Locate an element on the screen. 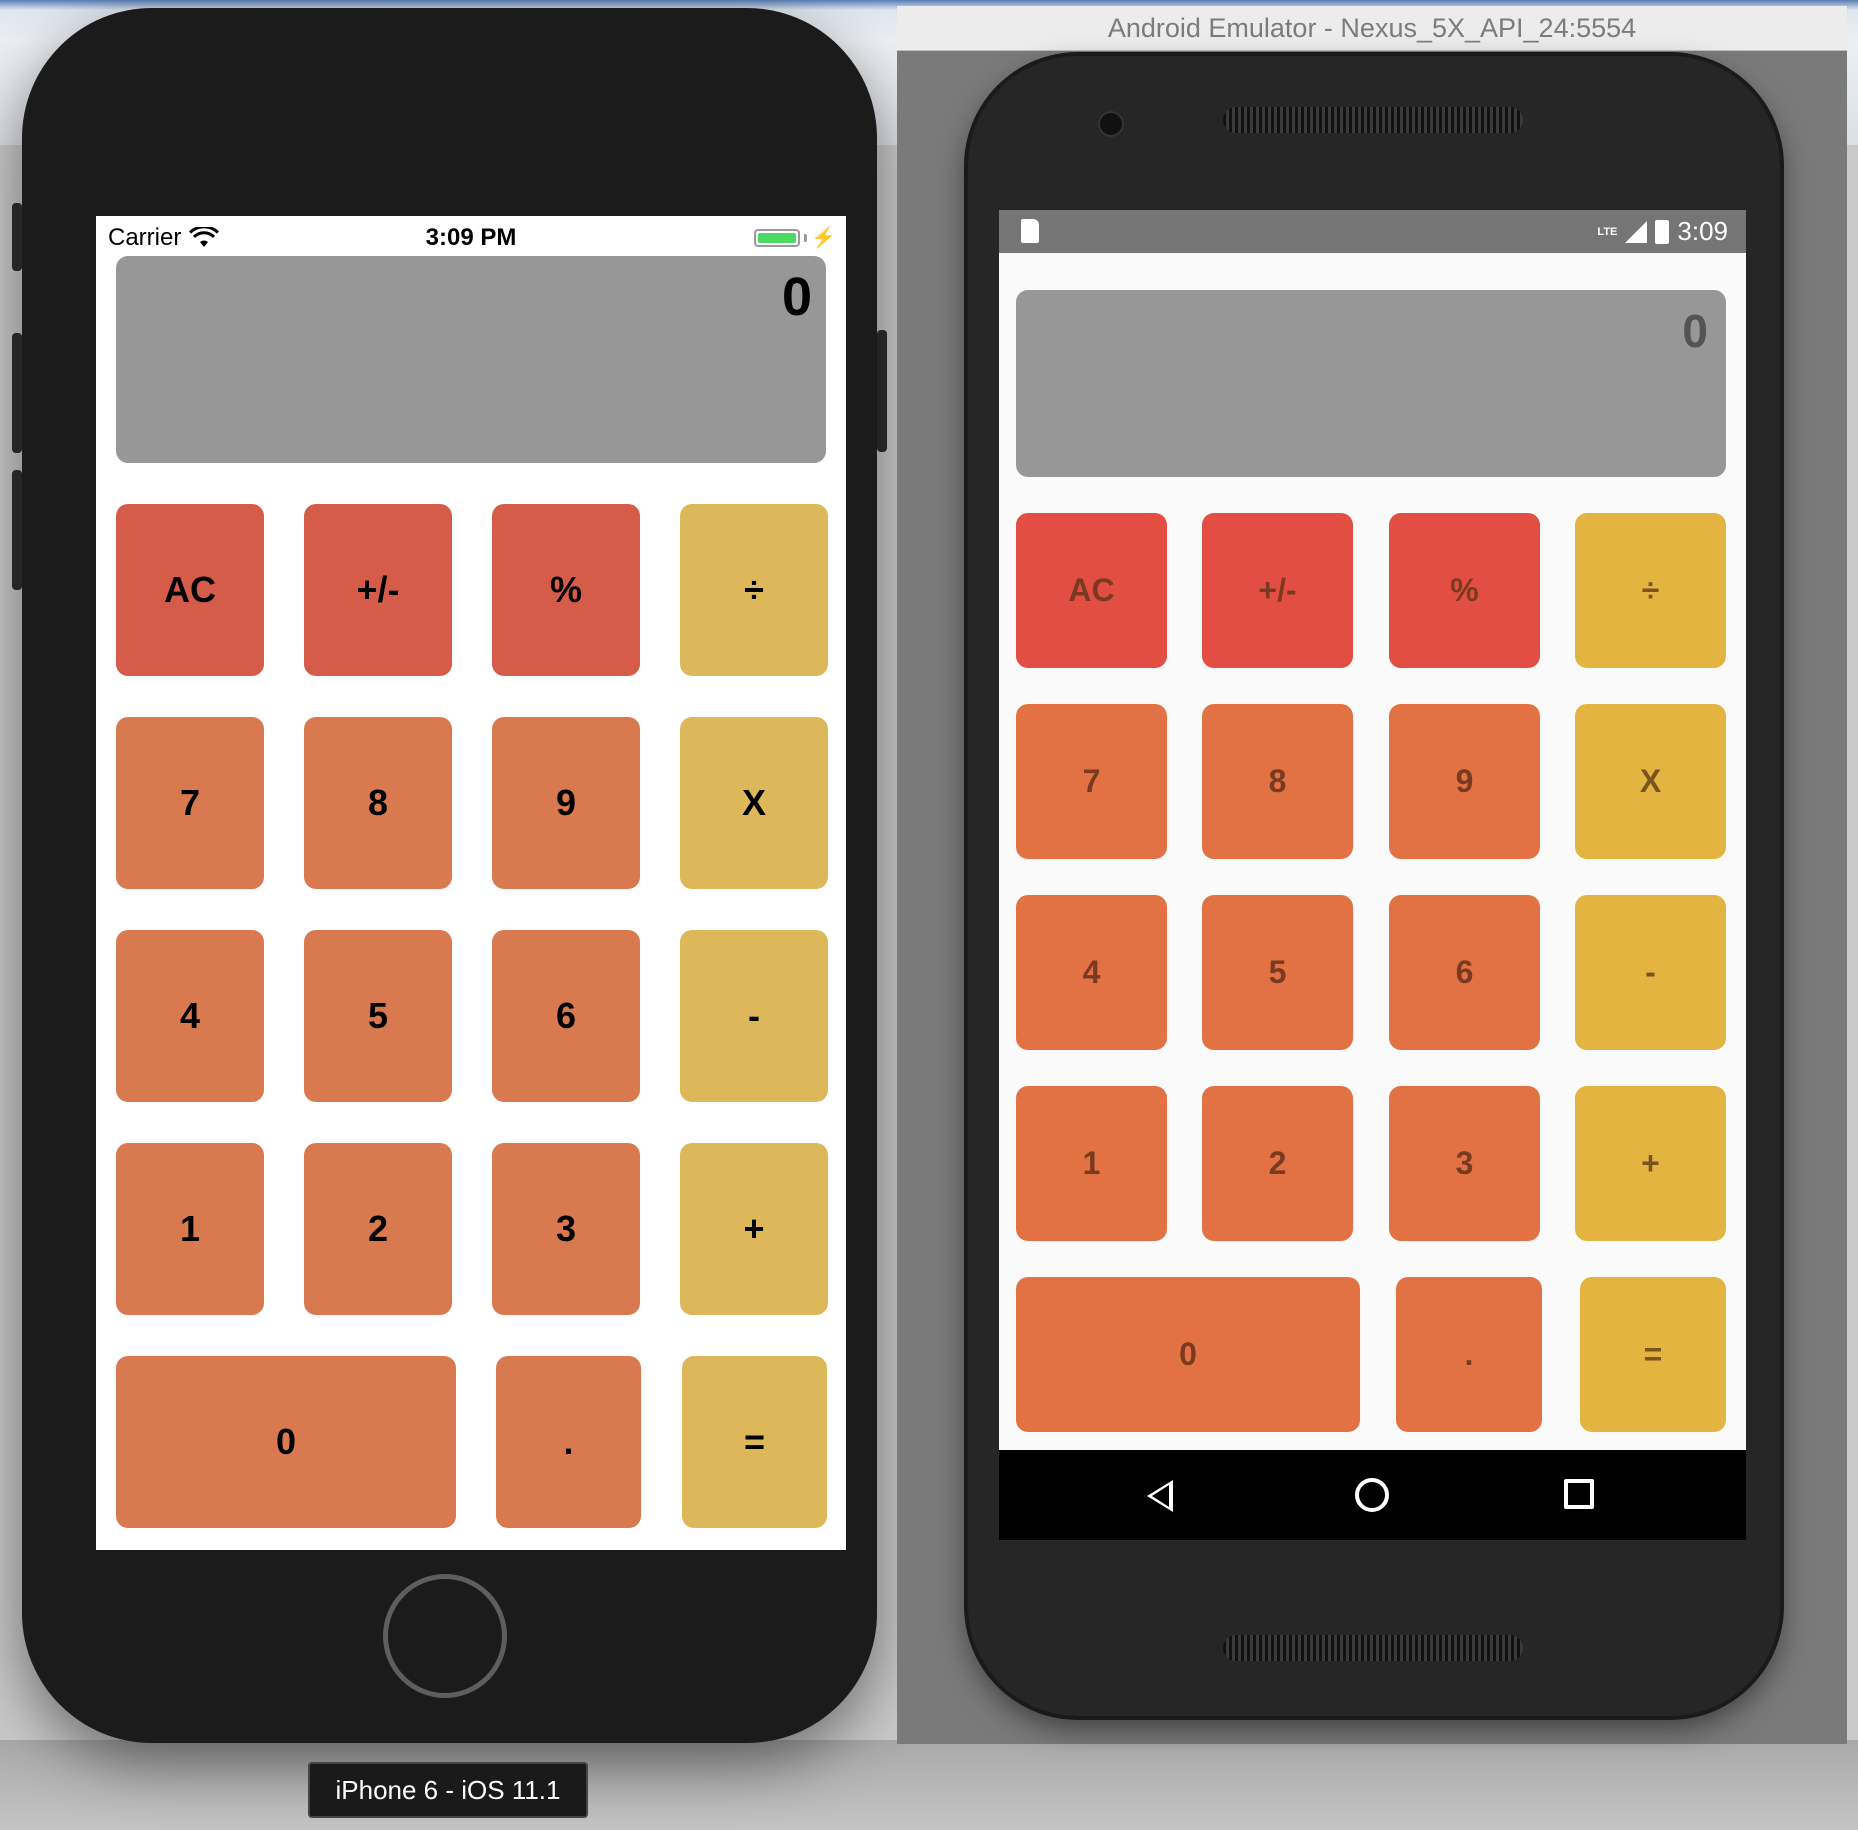  simulator-device-label: iPhone 6 - iOS 11.1 is located at coordinates (448, 1790).